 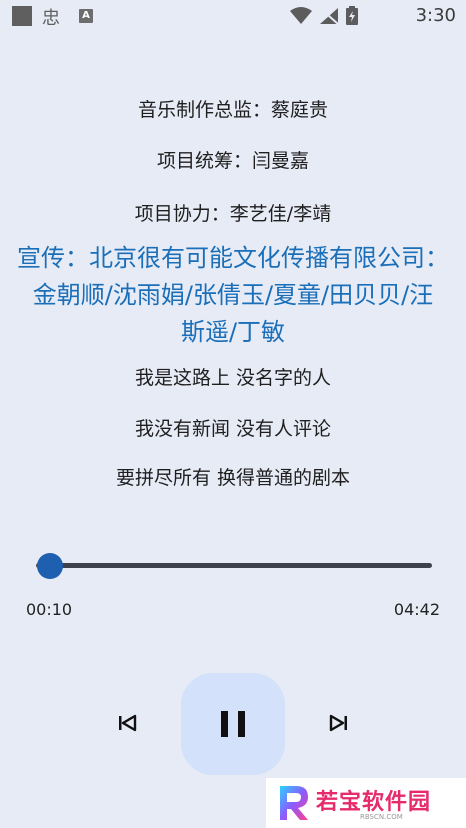 I want to click on app-notification-icon: 忠, so click(x=51, y=18).